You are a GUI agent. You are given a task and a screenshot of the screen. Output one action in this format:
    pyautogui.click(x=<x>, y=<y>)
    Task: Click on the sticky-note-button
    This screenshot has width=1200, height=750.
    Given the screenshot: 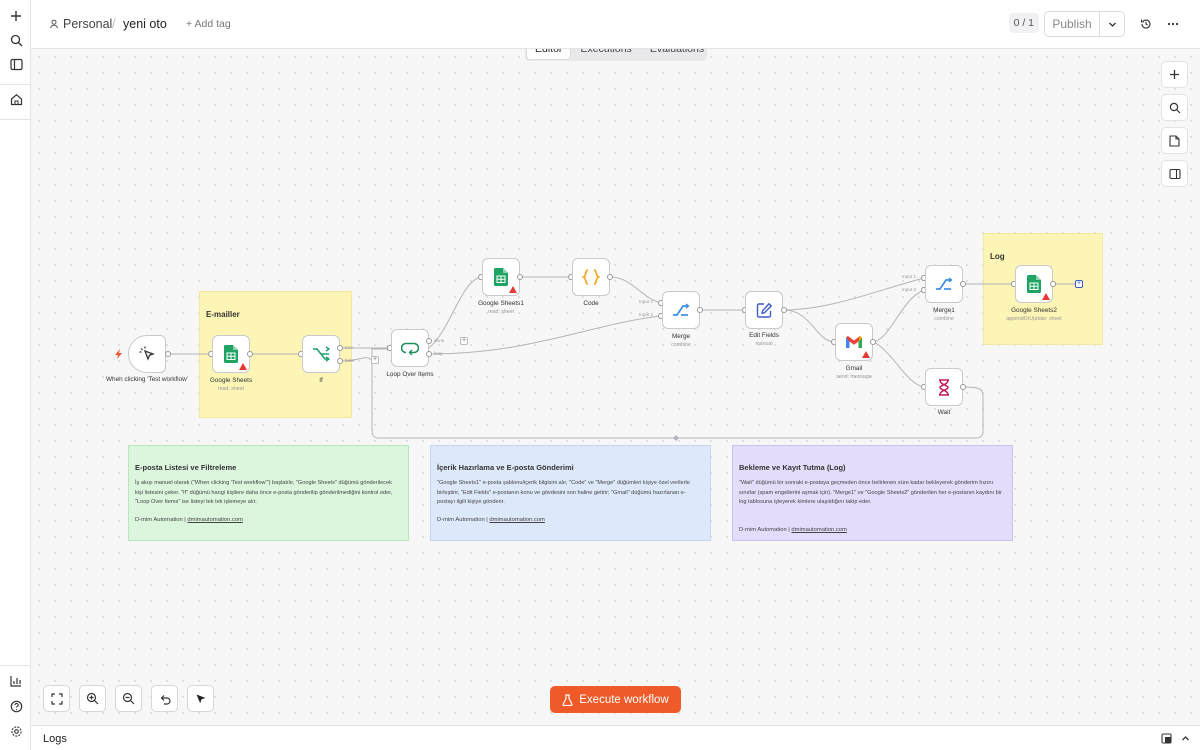 What is the action you would take?
    pyautogui.click(x=1174, y=140)
    